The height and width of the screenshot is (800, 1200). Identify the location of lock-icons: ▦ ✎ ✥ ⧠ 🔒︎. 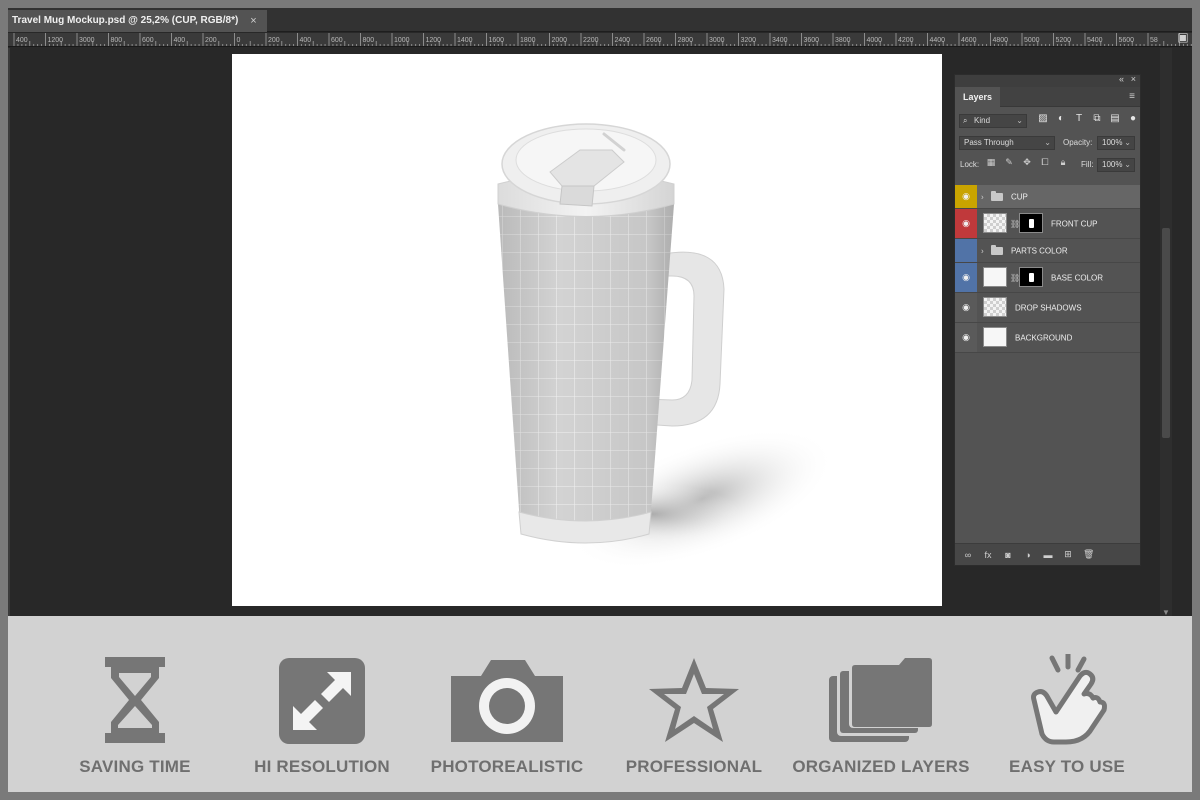
(1027, 162).